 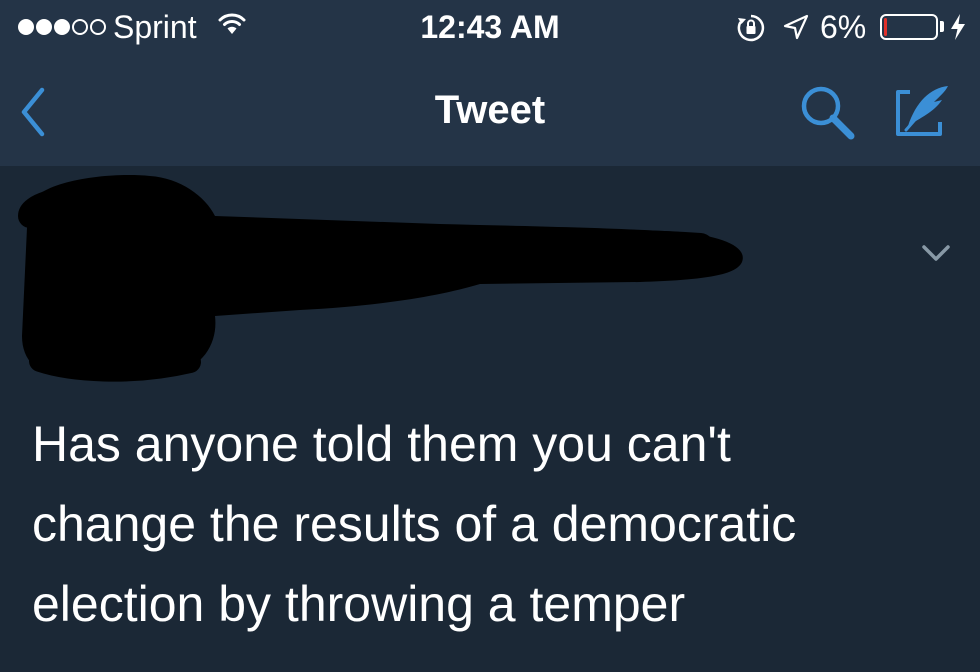 I want to click on location-arrow-icon, so click(x=796, y=27).